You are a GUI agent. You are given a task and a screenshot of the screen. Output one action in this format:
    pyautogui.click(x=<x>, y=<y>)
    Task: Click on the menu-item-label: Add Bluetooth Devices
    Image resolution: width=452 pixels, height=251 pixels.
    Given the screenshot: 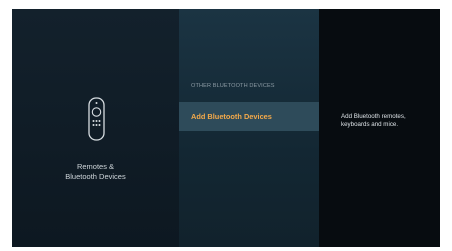 What is the action you would take?
    pyautogui.click(x=231, y=116)
    